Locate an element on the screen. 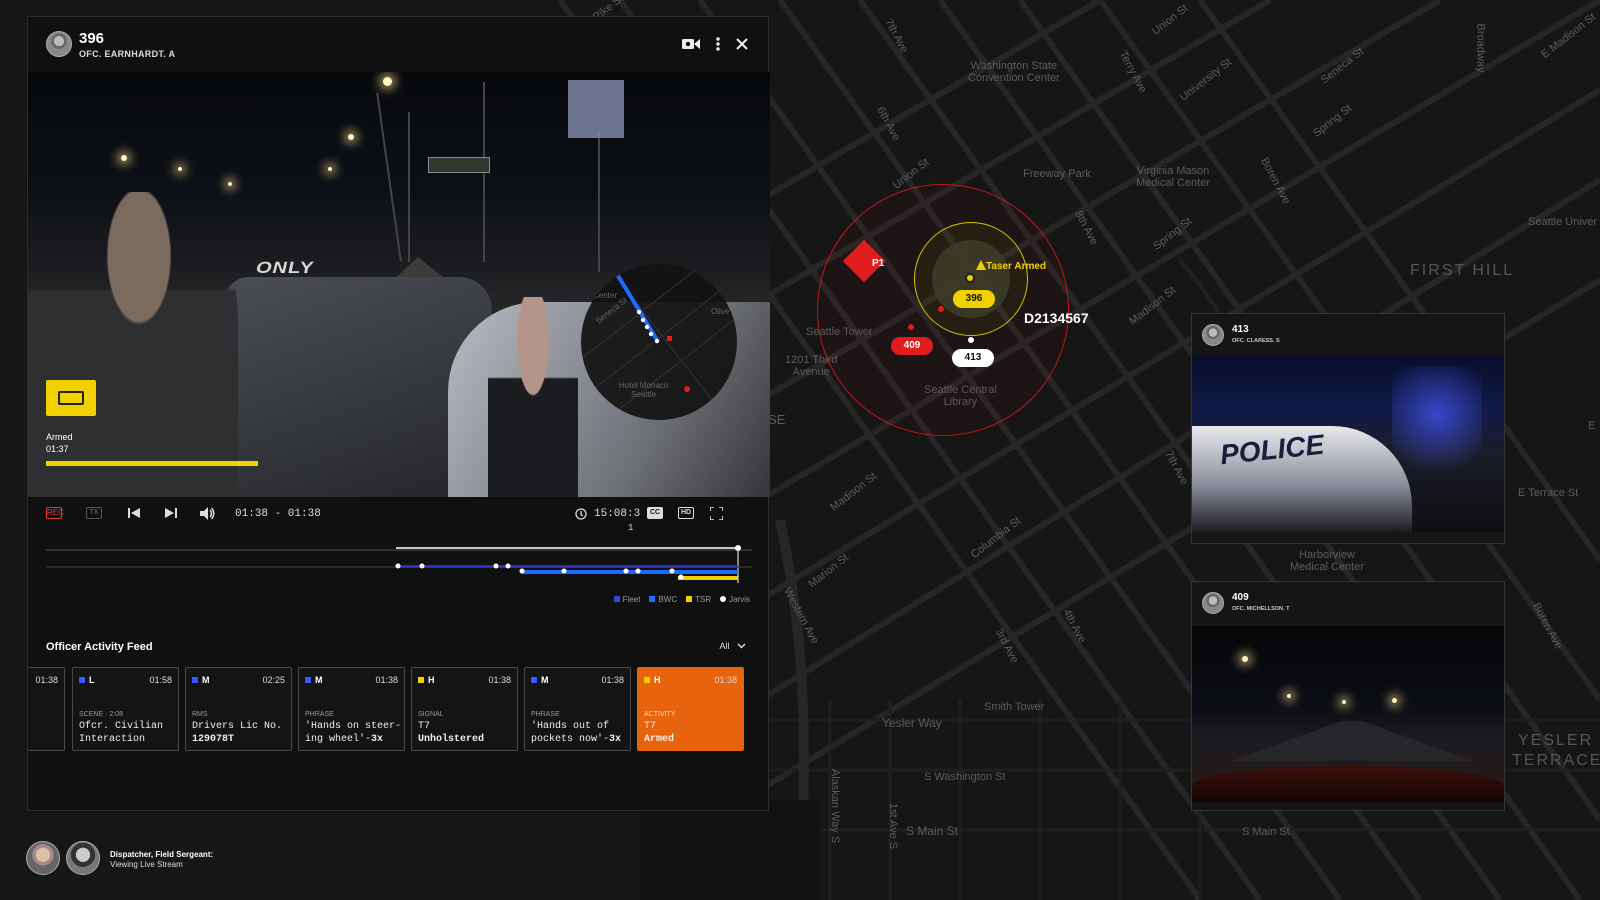 Image resolution: width=1600 pixels, height=900 pixels. legend-jarvis: Jarvis is located at coordinates (735, 599).